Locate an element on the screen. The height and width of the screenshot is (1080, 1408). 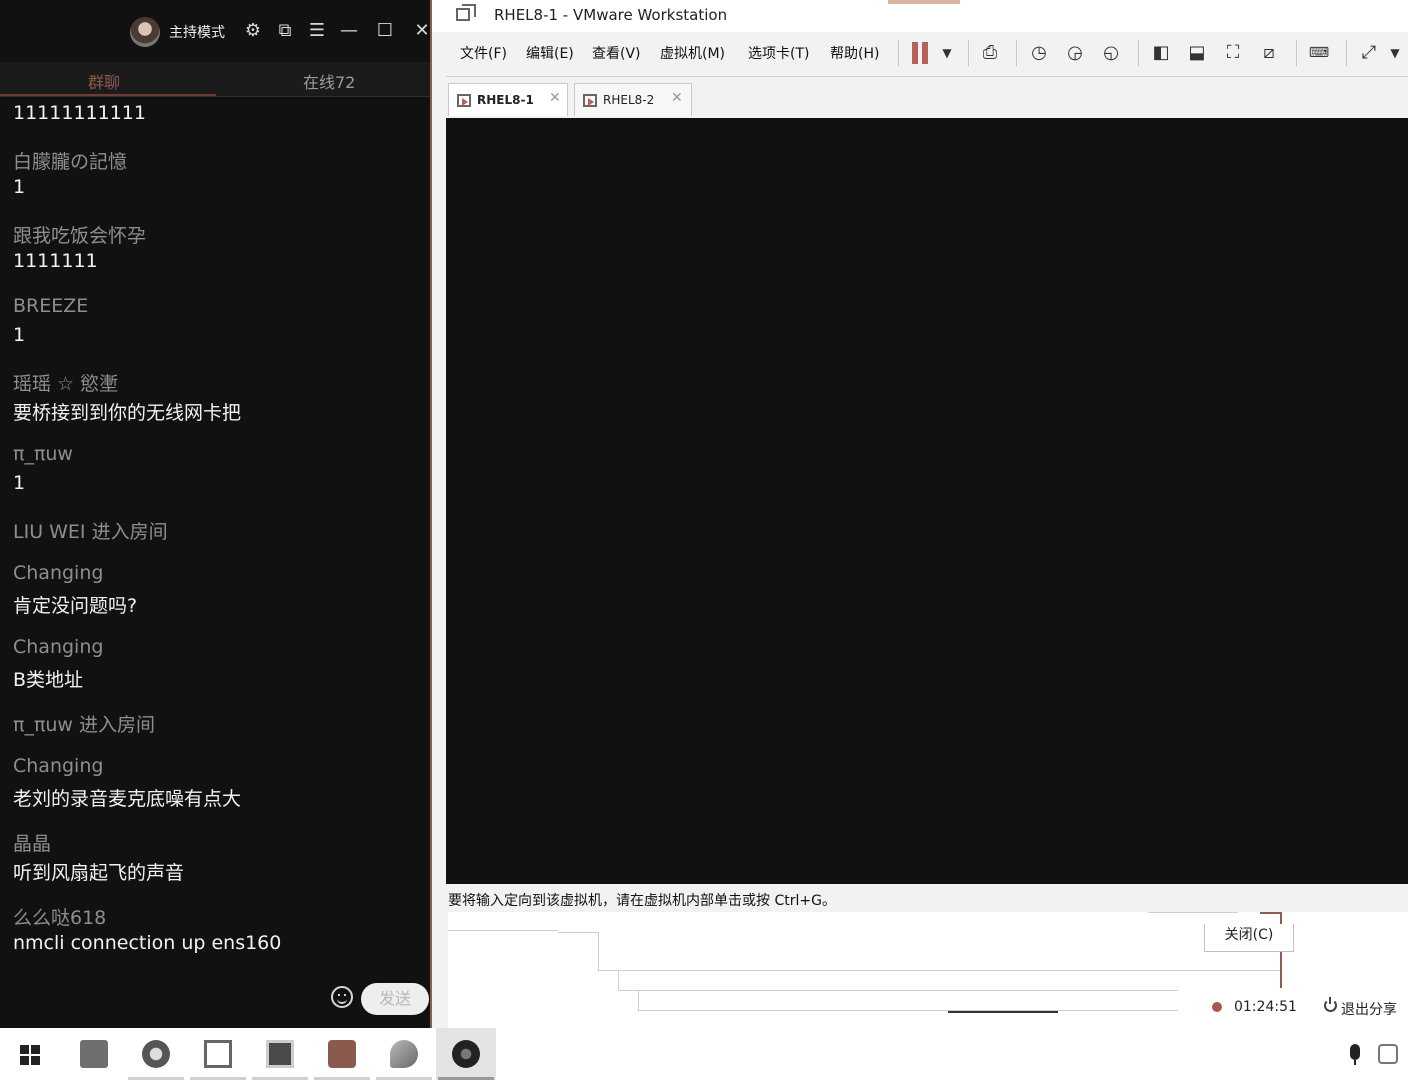
chat-tabs: 群聊 在线72 is located at coordinates (216, 79).